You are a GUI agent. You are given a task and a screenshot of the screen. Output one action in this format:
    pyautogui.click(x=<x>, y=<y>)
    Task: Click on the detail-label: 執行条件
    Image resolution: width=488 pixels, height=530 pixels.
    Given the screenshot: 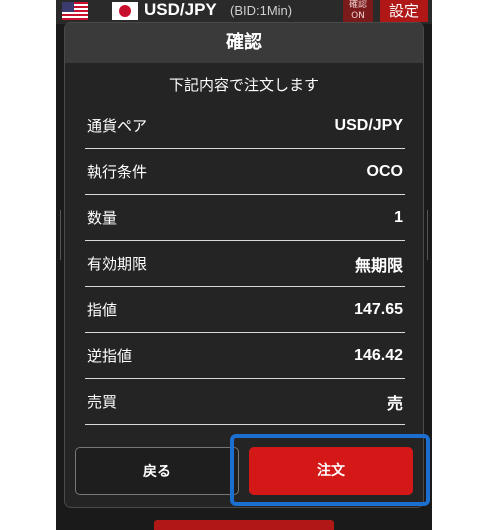 What is the action you would take?
    pyautogui.click(x=117, y=172)
    